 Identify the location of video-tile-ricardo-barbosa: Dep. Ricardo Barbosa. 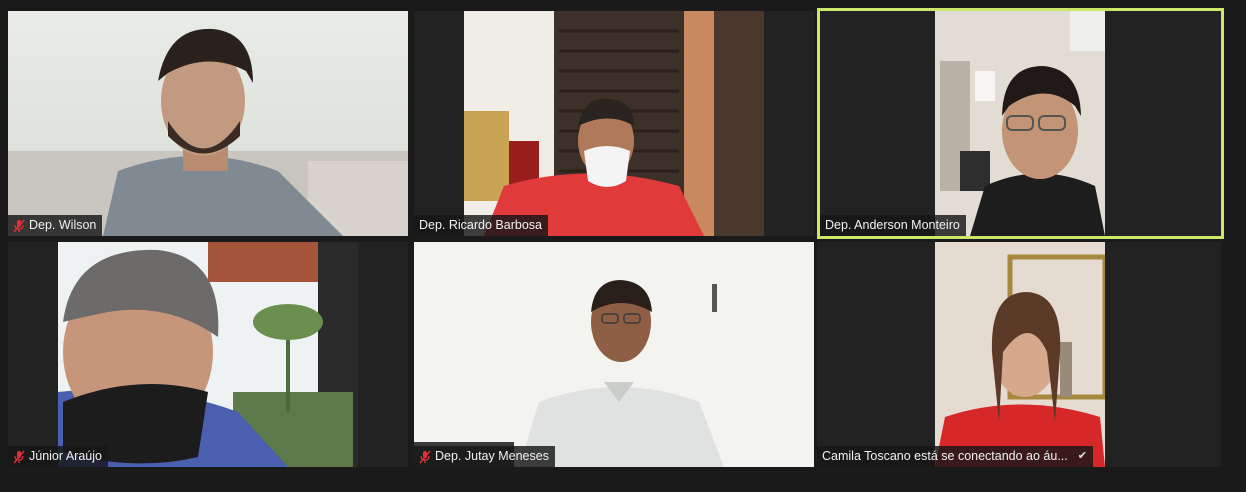
(614, 123).